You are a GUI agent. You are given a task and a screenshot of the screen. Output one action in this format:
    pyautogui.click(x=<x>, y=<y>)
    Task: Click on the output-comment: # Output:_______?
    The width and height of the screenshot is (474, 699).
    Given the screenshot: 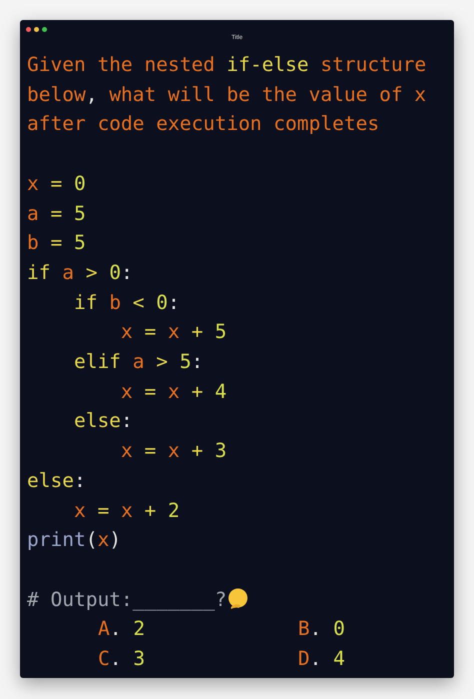 What is the action you would take?
    pyautogui.click(x=127, y=599)
    